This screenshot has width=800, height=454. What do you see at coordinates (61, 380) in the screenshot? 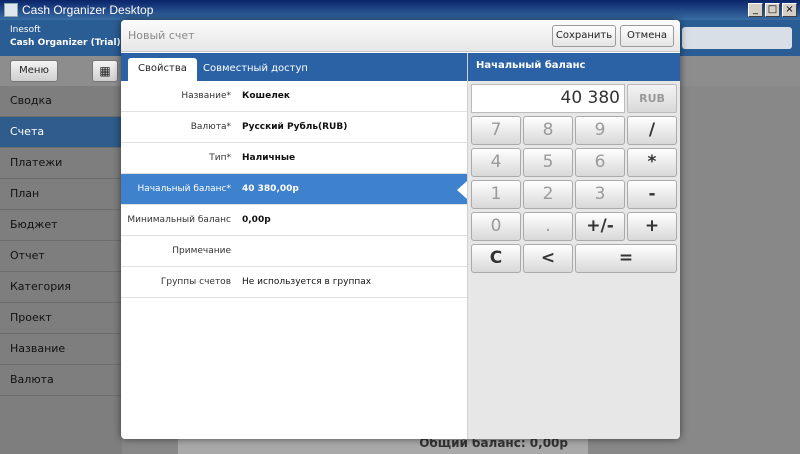
I see `sidebar-item-currency: Валюта` at bounding box center [61, 380].